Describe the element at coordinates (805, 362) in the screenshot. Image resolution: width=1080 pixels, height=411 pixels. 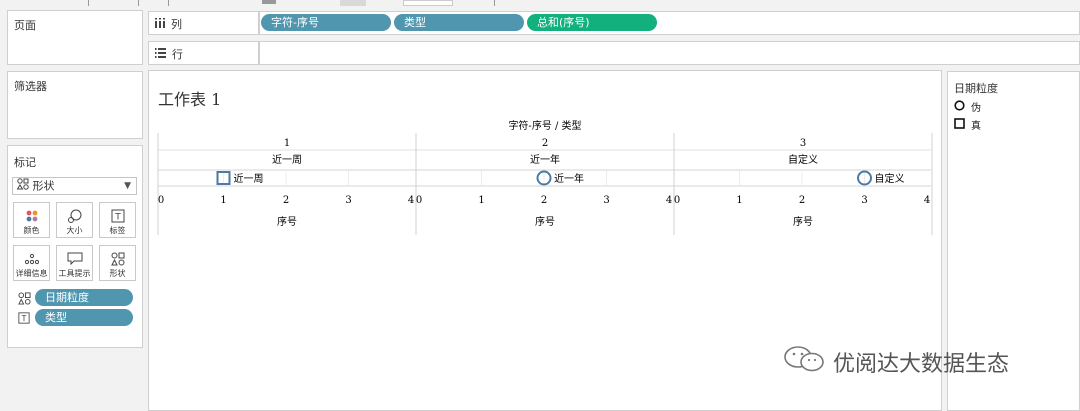
I see `wechat-icon` at that location.